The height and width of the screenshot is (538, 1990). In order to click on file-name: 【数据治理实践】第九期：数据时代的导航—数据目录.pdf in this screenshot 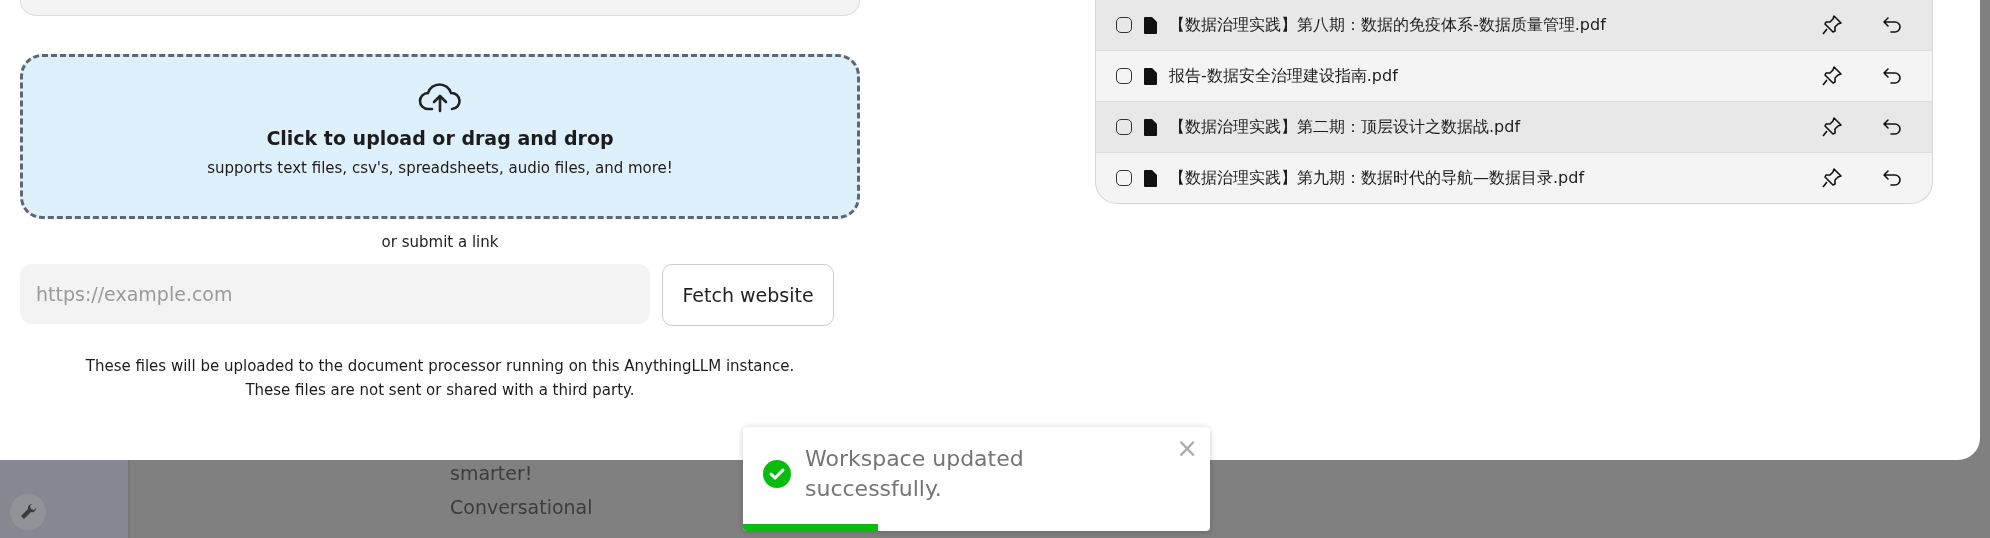, I will do `click(1377, 178)`.